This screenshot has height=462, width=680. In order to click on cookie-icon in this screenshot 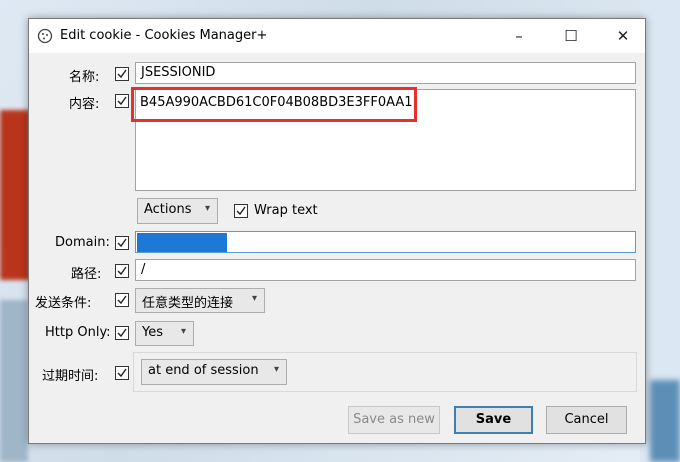, I will do `click(45, 36)`.